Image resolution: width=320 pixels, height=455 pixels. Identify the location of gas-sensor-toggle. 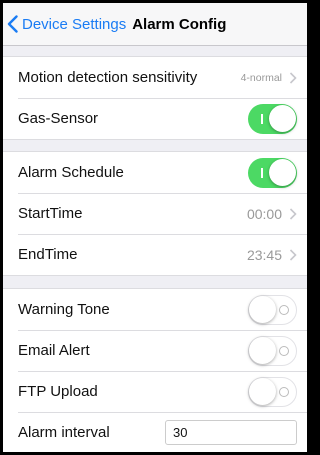
(272, 118).